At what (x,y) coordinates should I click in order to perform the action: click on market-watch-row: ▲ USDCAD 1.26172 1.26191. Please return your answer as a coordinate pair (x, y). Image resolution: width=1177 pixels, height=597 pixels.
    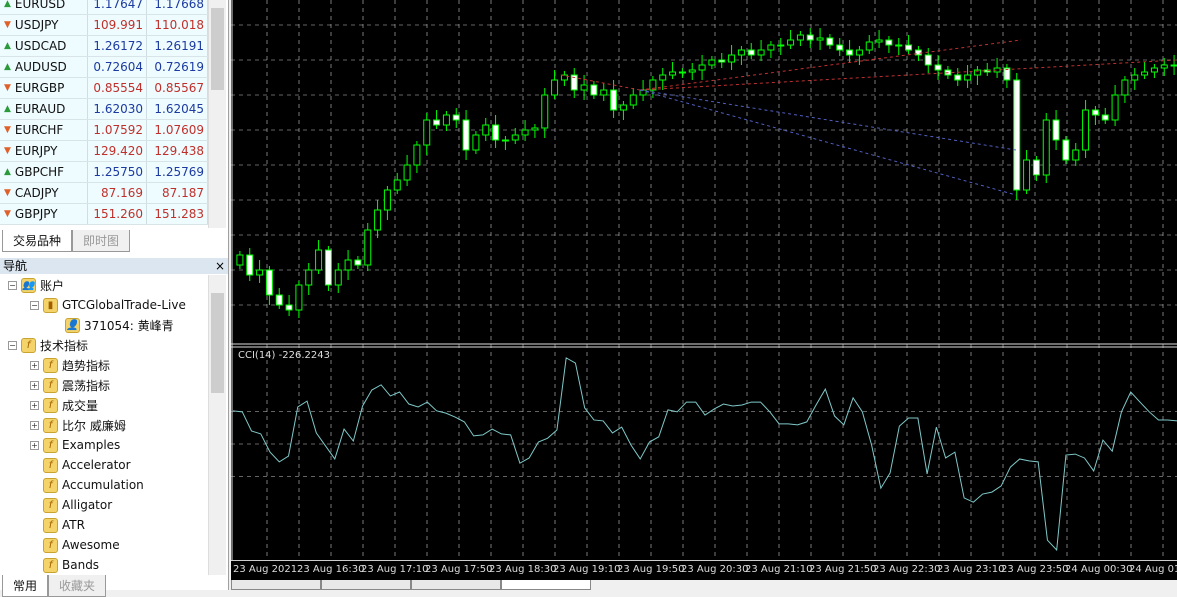
    Looking at the image, I should click on (104, 46).